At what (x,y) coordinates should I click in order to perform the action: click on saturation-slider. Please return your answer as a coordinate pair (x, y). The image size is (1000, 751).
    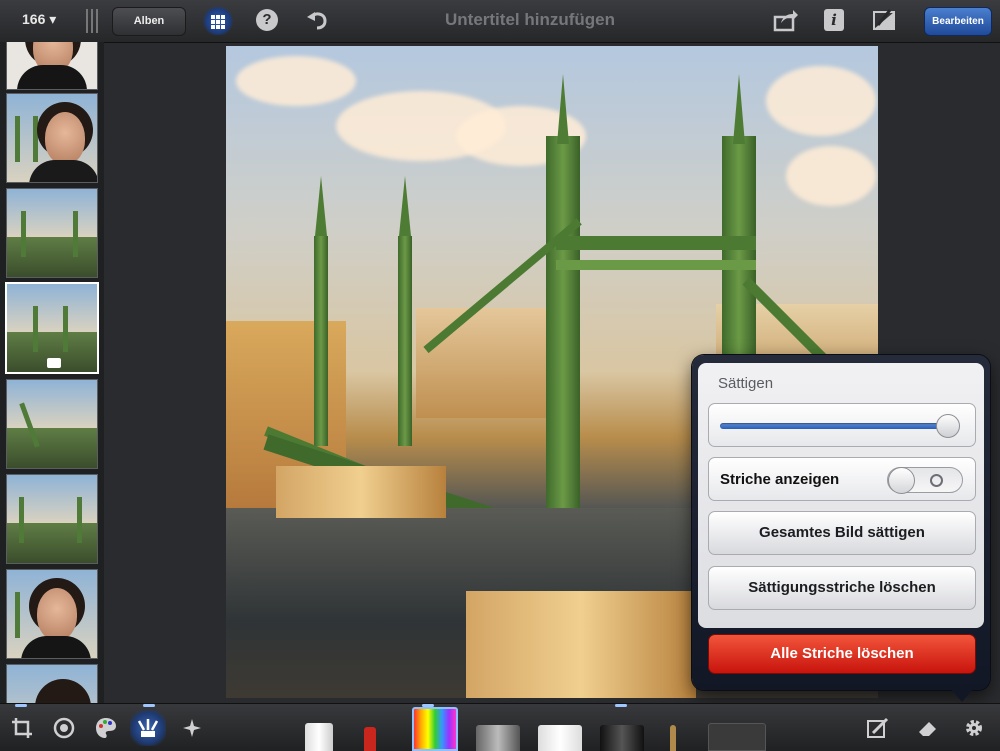
    Looking at the image, I should click on (842, 425).